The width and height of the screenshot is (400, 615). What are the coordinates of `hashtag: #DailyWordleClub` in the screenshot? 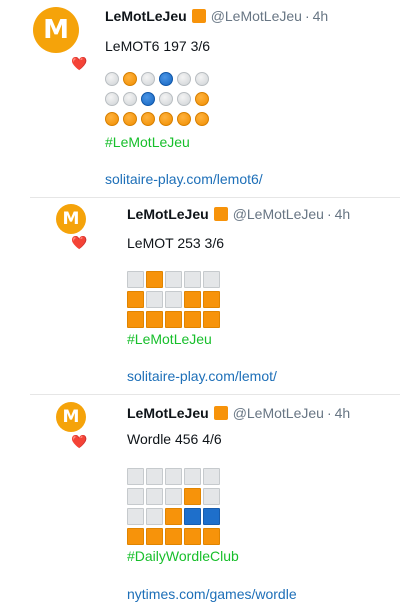 It's located at (183, 556).